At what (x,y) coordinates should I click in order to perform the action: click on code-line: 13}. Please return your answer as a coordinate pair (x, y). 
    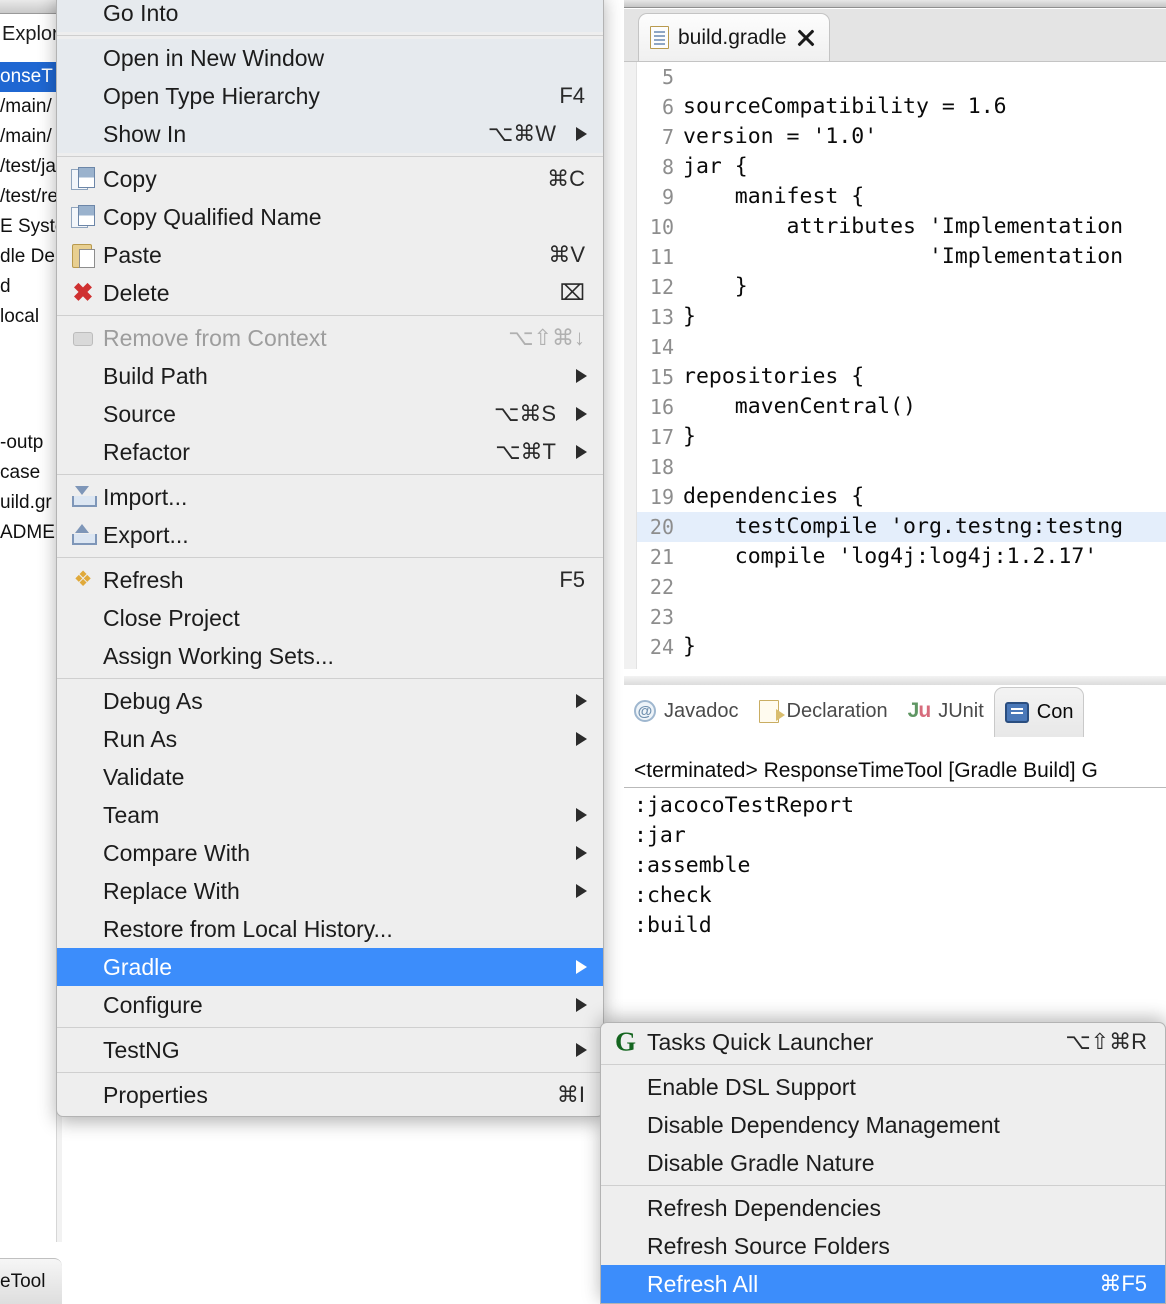
    Looking at the image, I should click on (901, 317).